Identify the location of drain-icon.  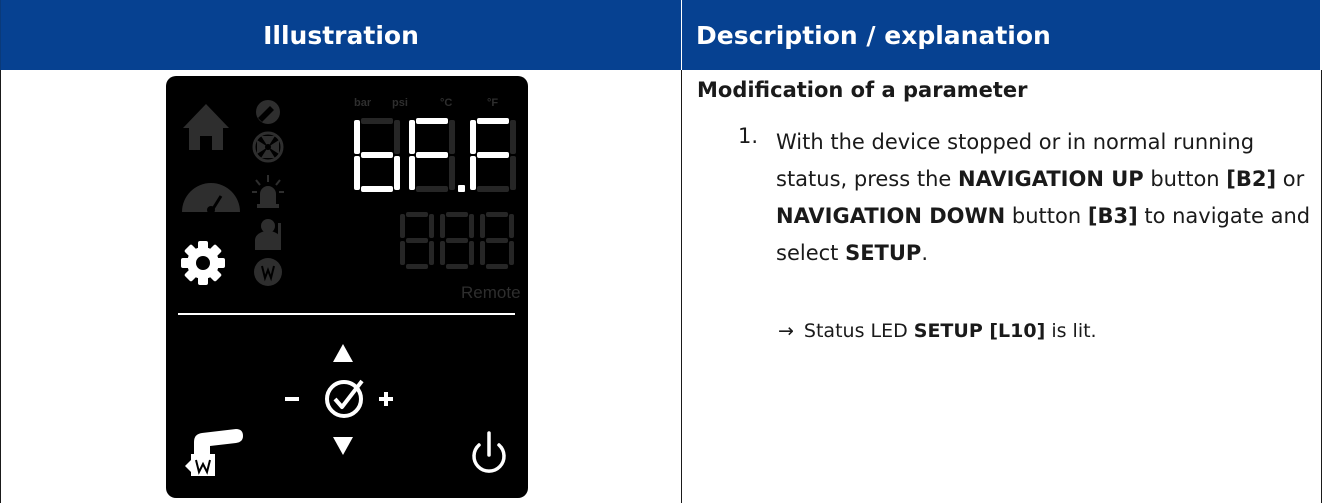
(268, 272).